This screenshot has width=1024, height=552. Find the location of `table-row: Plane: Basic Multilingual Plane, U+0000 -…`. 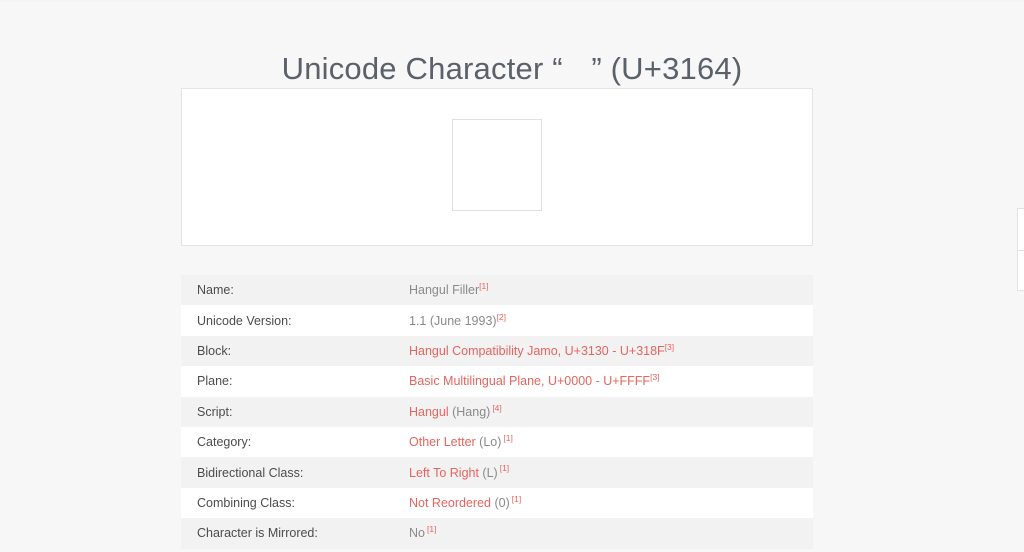

table-row: Plane: Basic Multilingual Plane, U+0000 -… is located at coordinates (497, 381).